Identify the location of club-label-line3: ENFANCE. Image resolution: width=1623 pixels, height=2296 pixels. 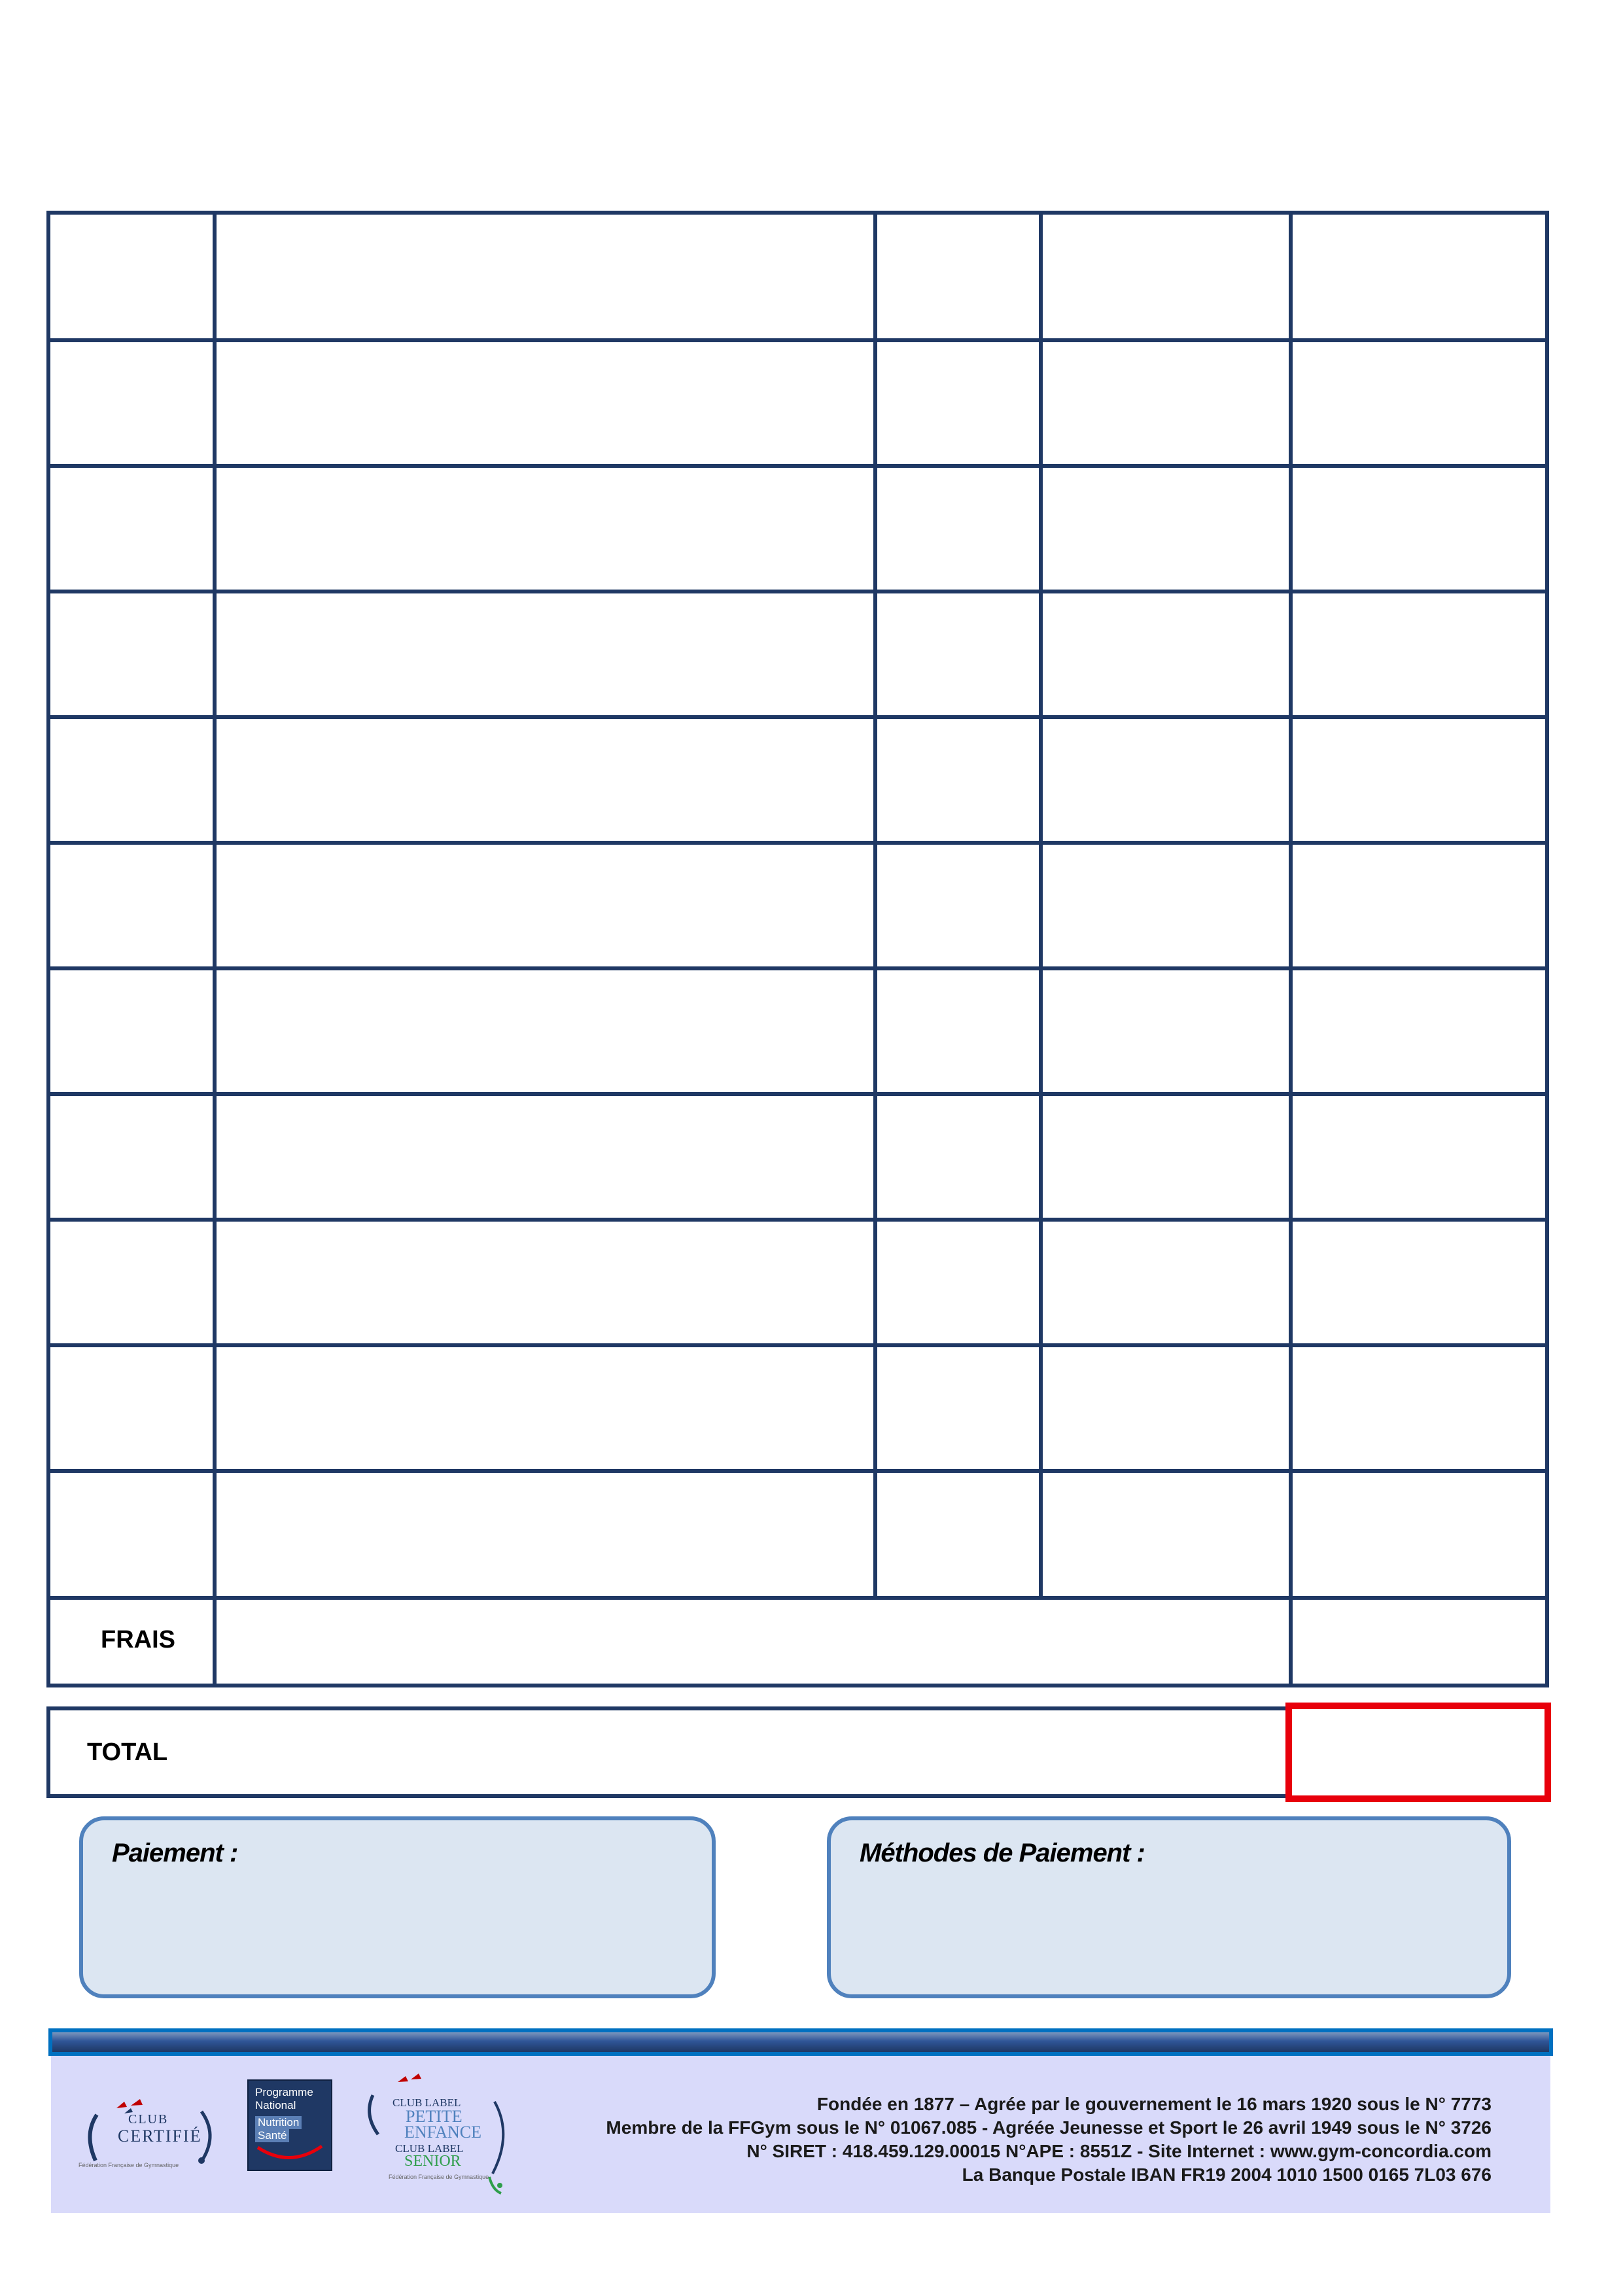
(443, 2132).